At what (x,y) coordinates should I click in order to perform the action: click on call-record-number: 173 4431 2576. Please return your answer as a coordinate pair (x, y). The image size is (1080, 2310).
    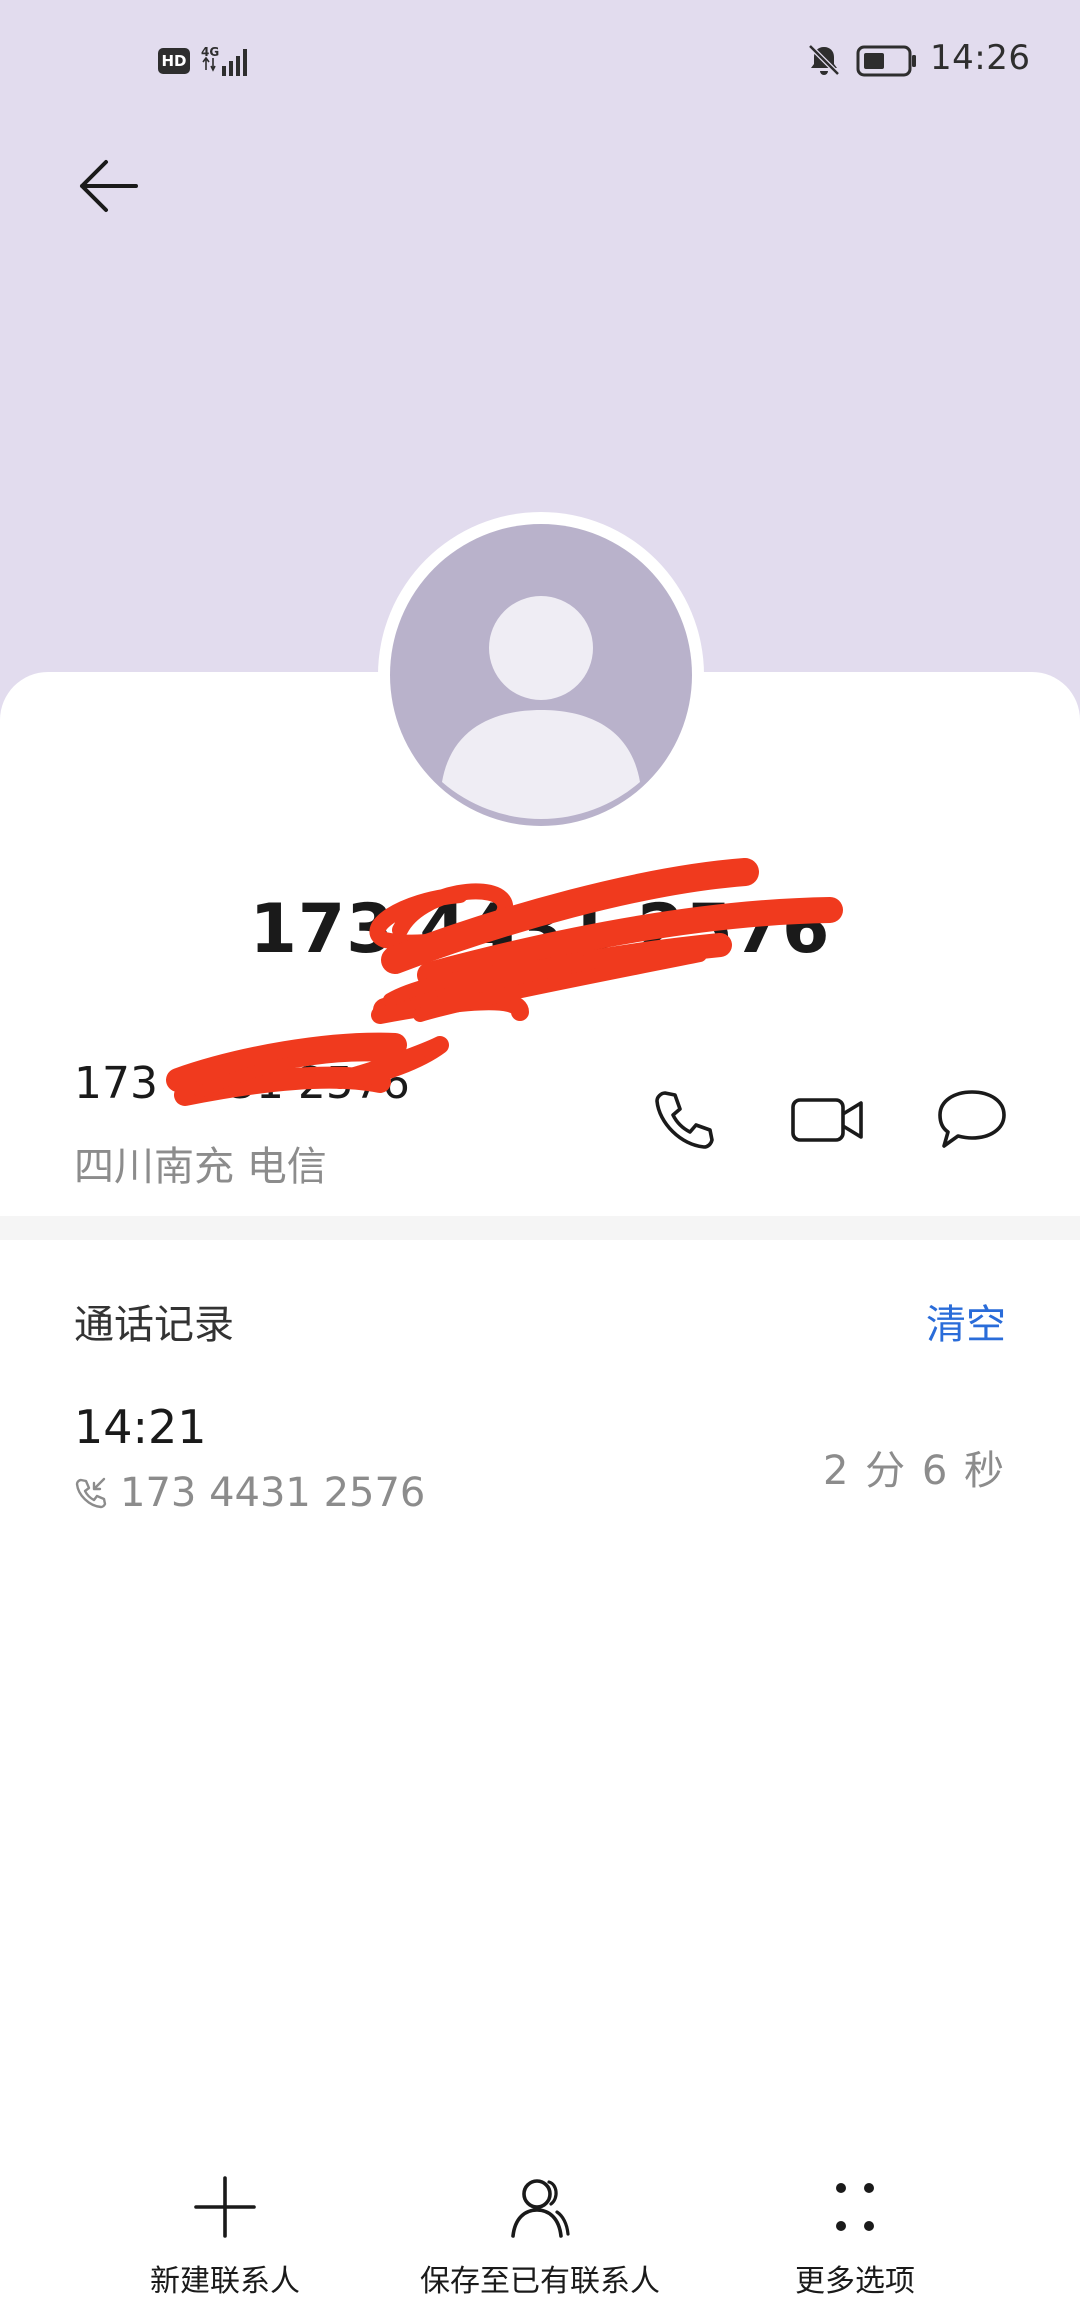
    Looking at the image, I should click on (273, 1493).